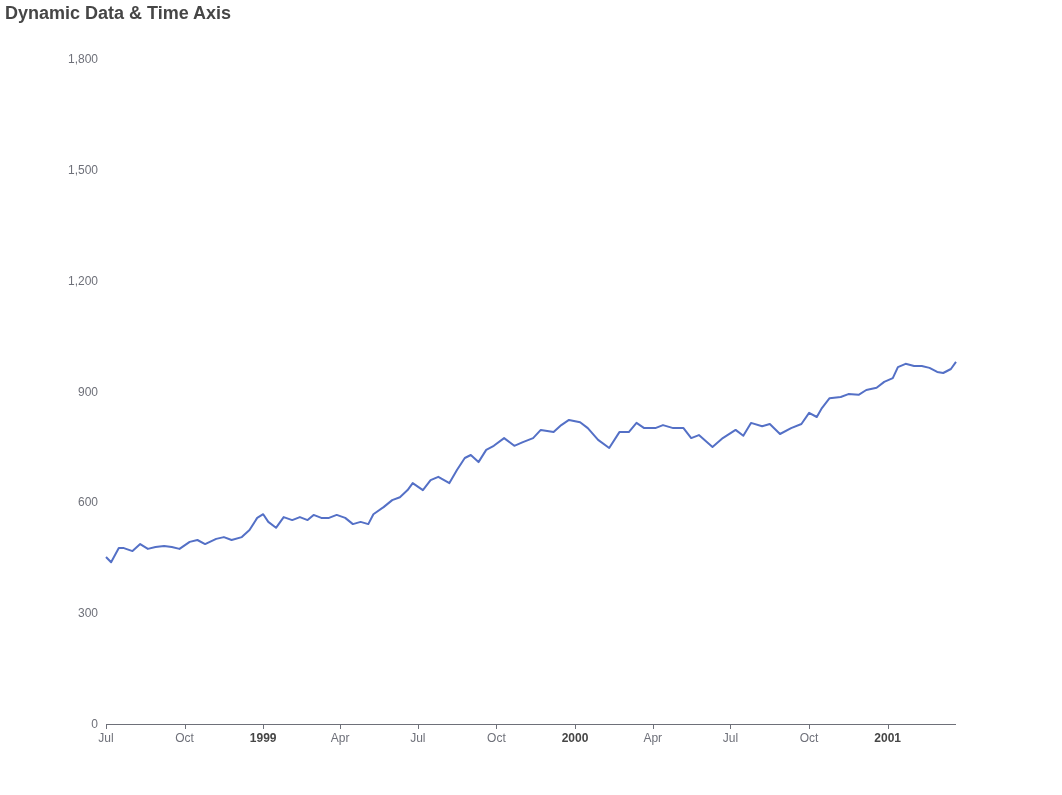 This screenshot has height=795, width=1062. Describe the element at coordinates (87, 613) in the screenshot. I see `axis-label: 300` at that location.